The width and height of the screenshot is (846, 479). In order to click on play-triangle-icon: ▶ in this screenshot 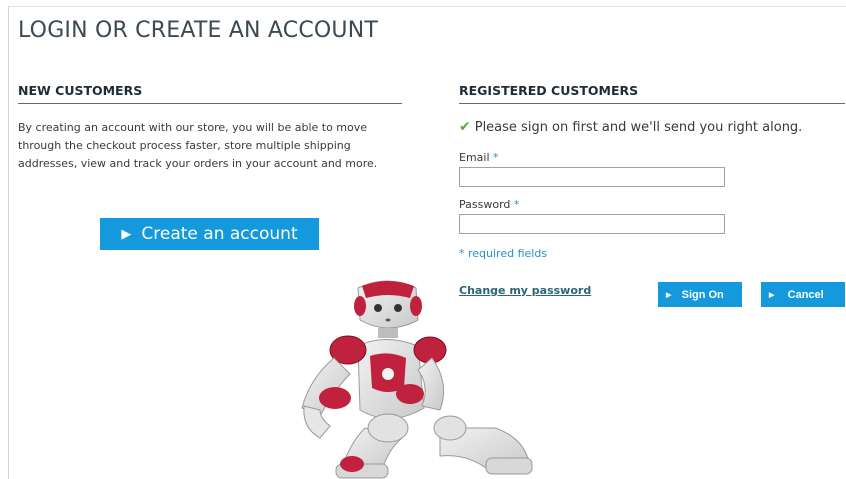, I will do `click(126, 234)`.